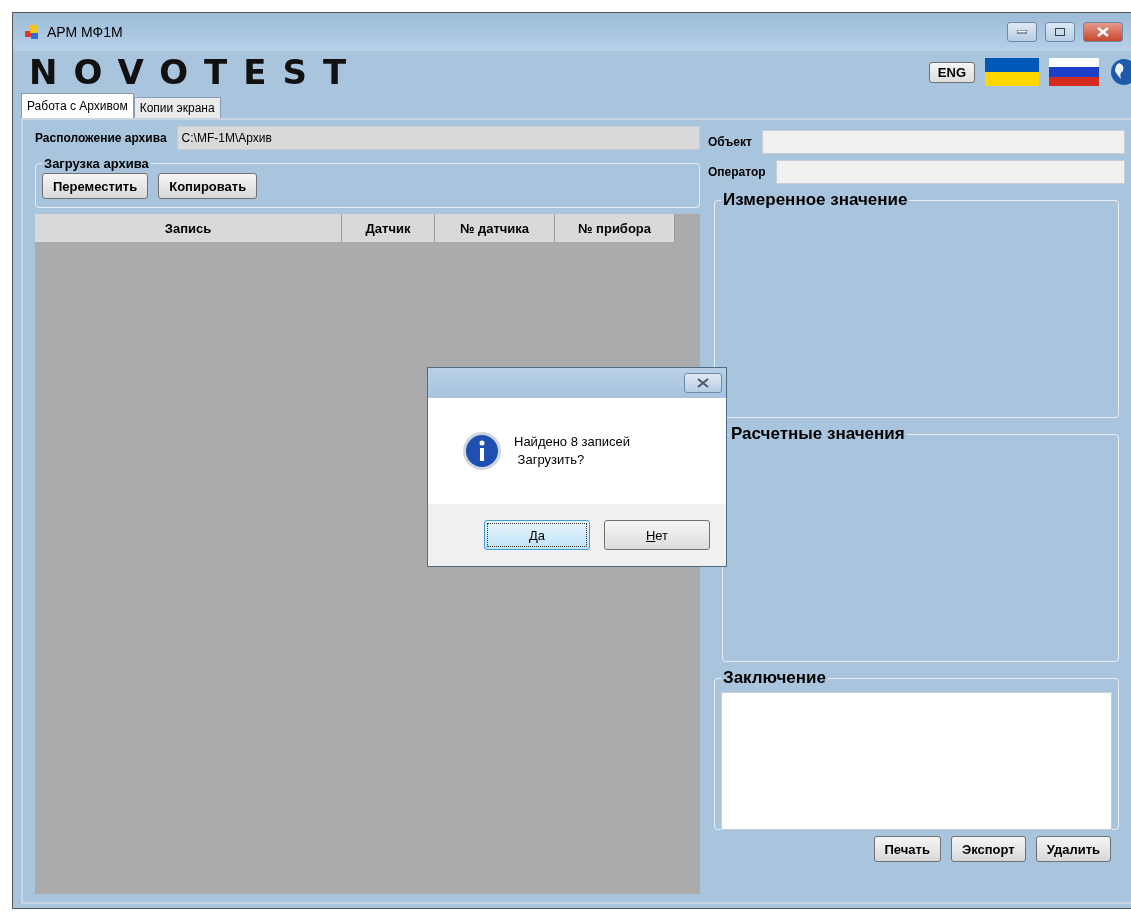  Describe the element at coordinates (737, 172) in the screenshot. I see `field-label: Оператор` at that location.